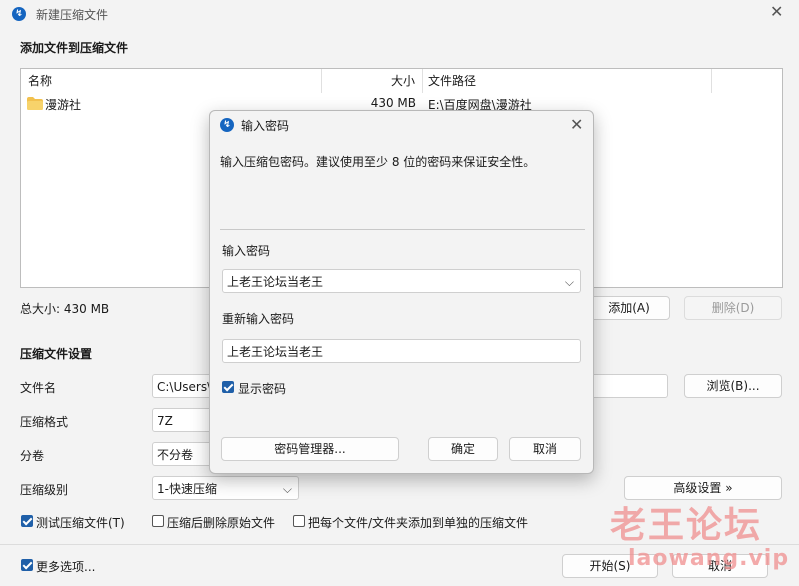  Describe the element at coordinates (56, 354) in the screenshot. I see `settings-heading: 压缩文件设置` at that location.